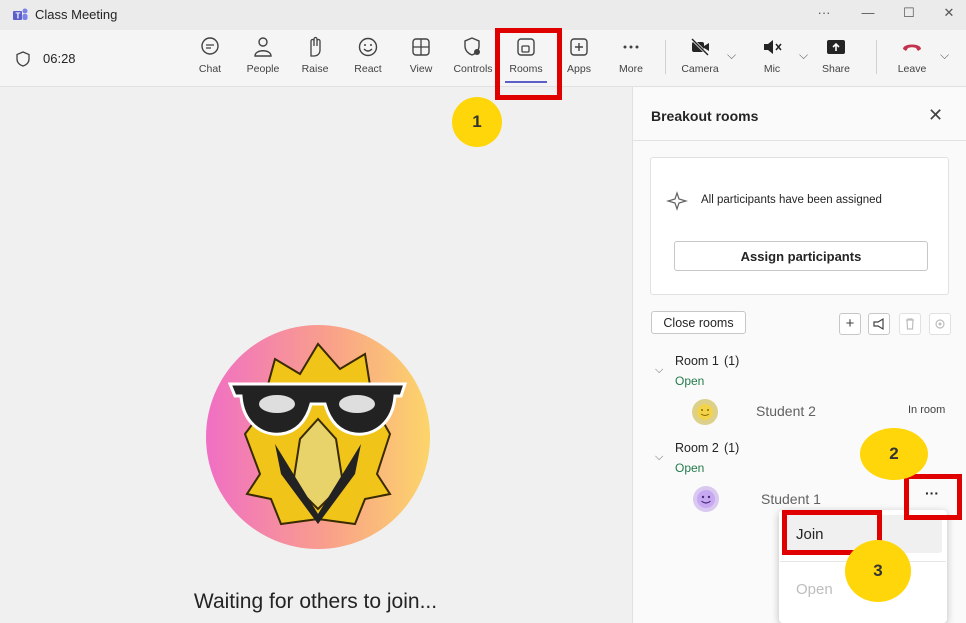 This screenshot has height=623, width=966. What do you see at coordinates (927, 410) in the screenshot?
I see `student2-status: In room` at bounding box center [927, 410].